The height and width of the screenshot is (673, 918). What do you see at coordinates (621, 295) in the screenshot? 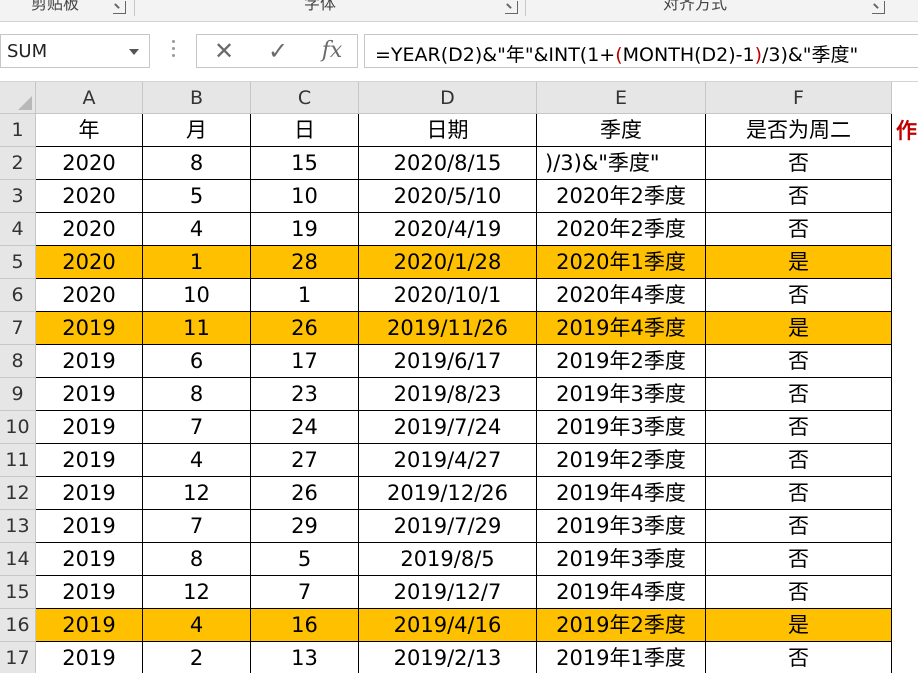
I see `cell-e6: 2020年4季度` at bounding box center [621, 295].